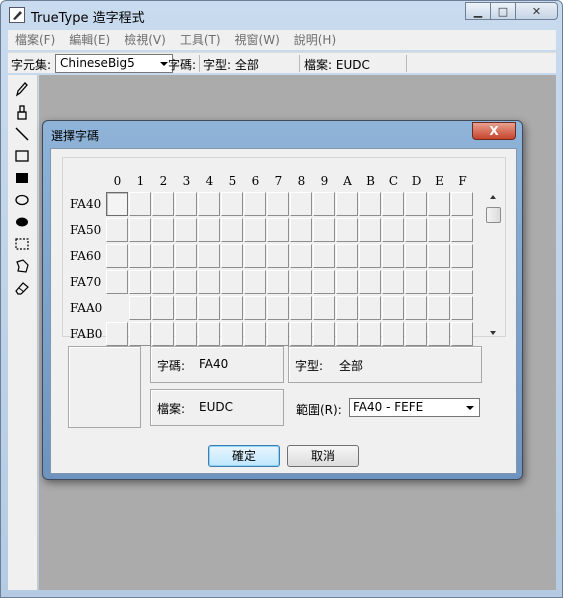 This screenshot has width=563, height=598. What do you see at coordinates (281, 15) in the screenshot?
I see `title-bar: TrueType 造字程式 ▁ □ ✕` at bounding box center [281, 15].